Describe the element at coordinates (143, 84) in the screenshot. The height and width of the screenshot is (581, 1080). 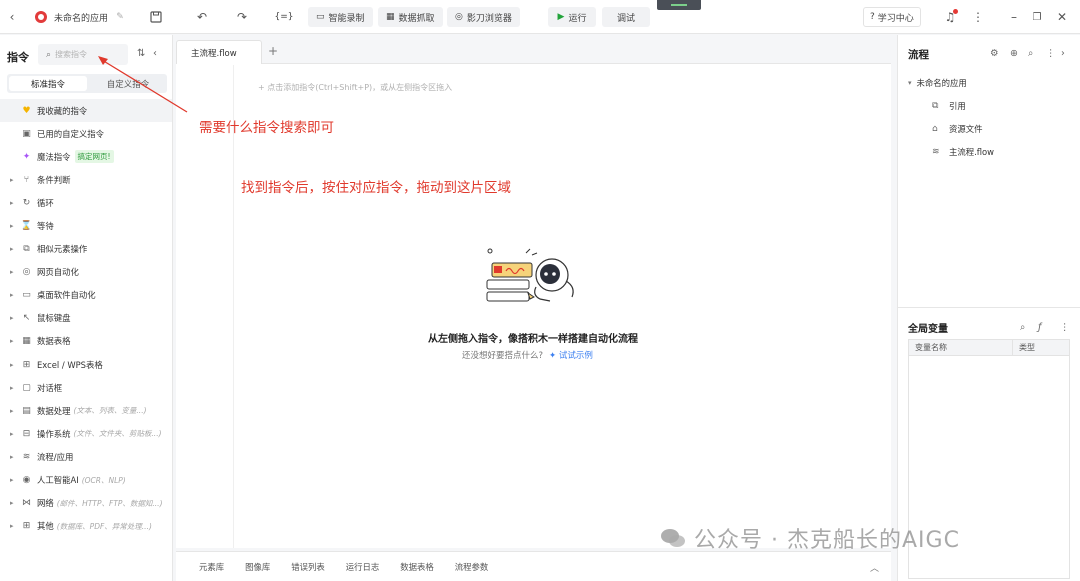
I see `annotation-arrow` at that location.